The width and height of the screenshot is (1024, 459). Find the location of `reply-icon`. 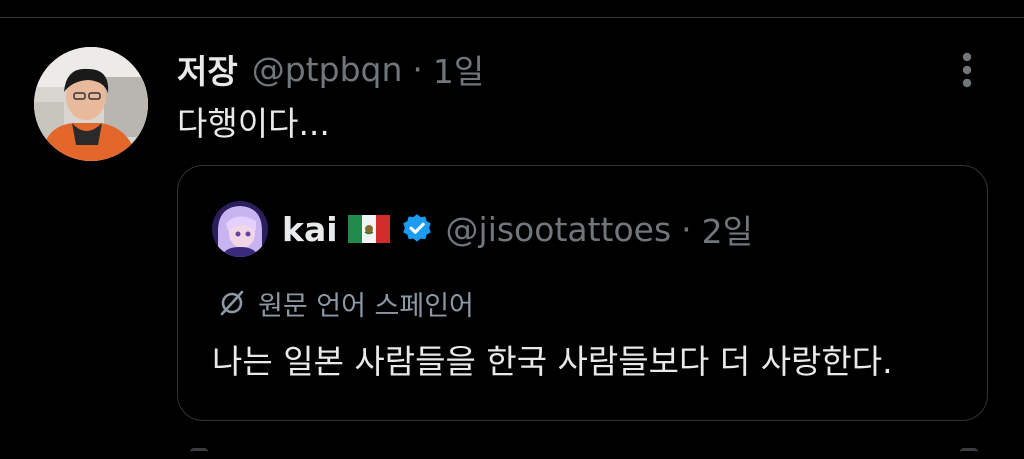

reply-icon is located at coordinates (199, 453).